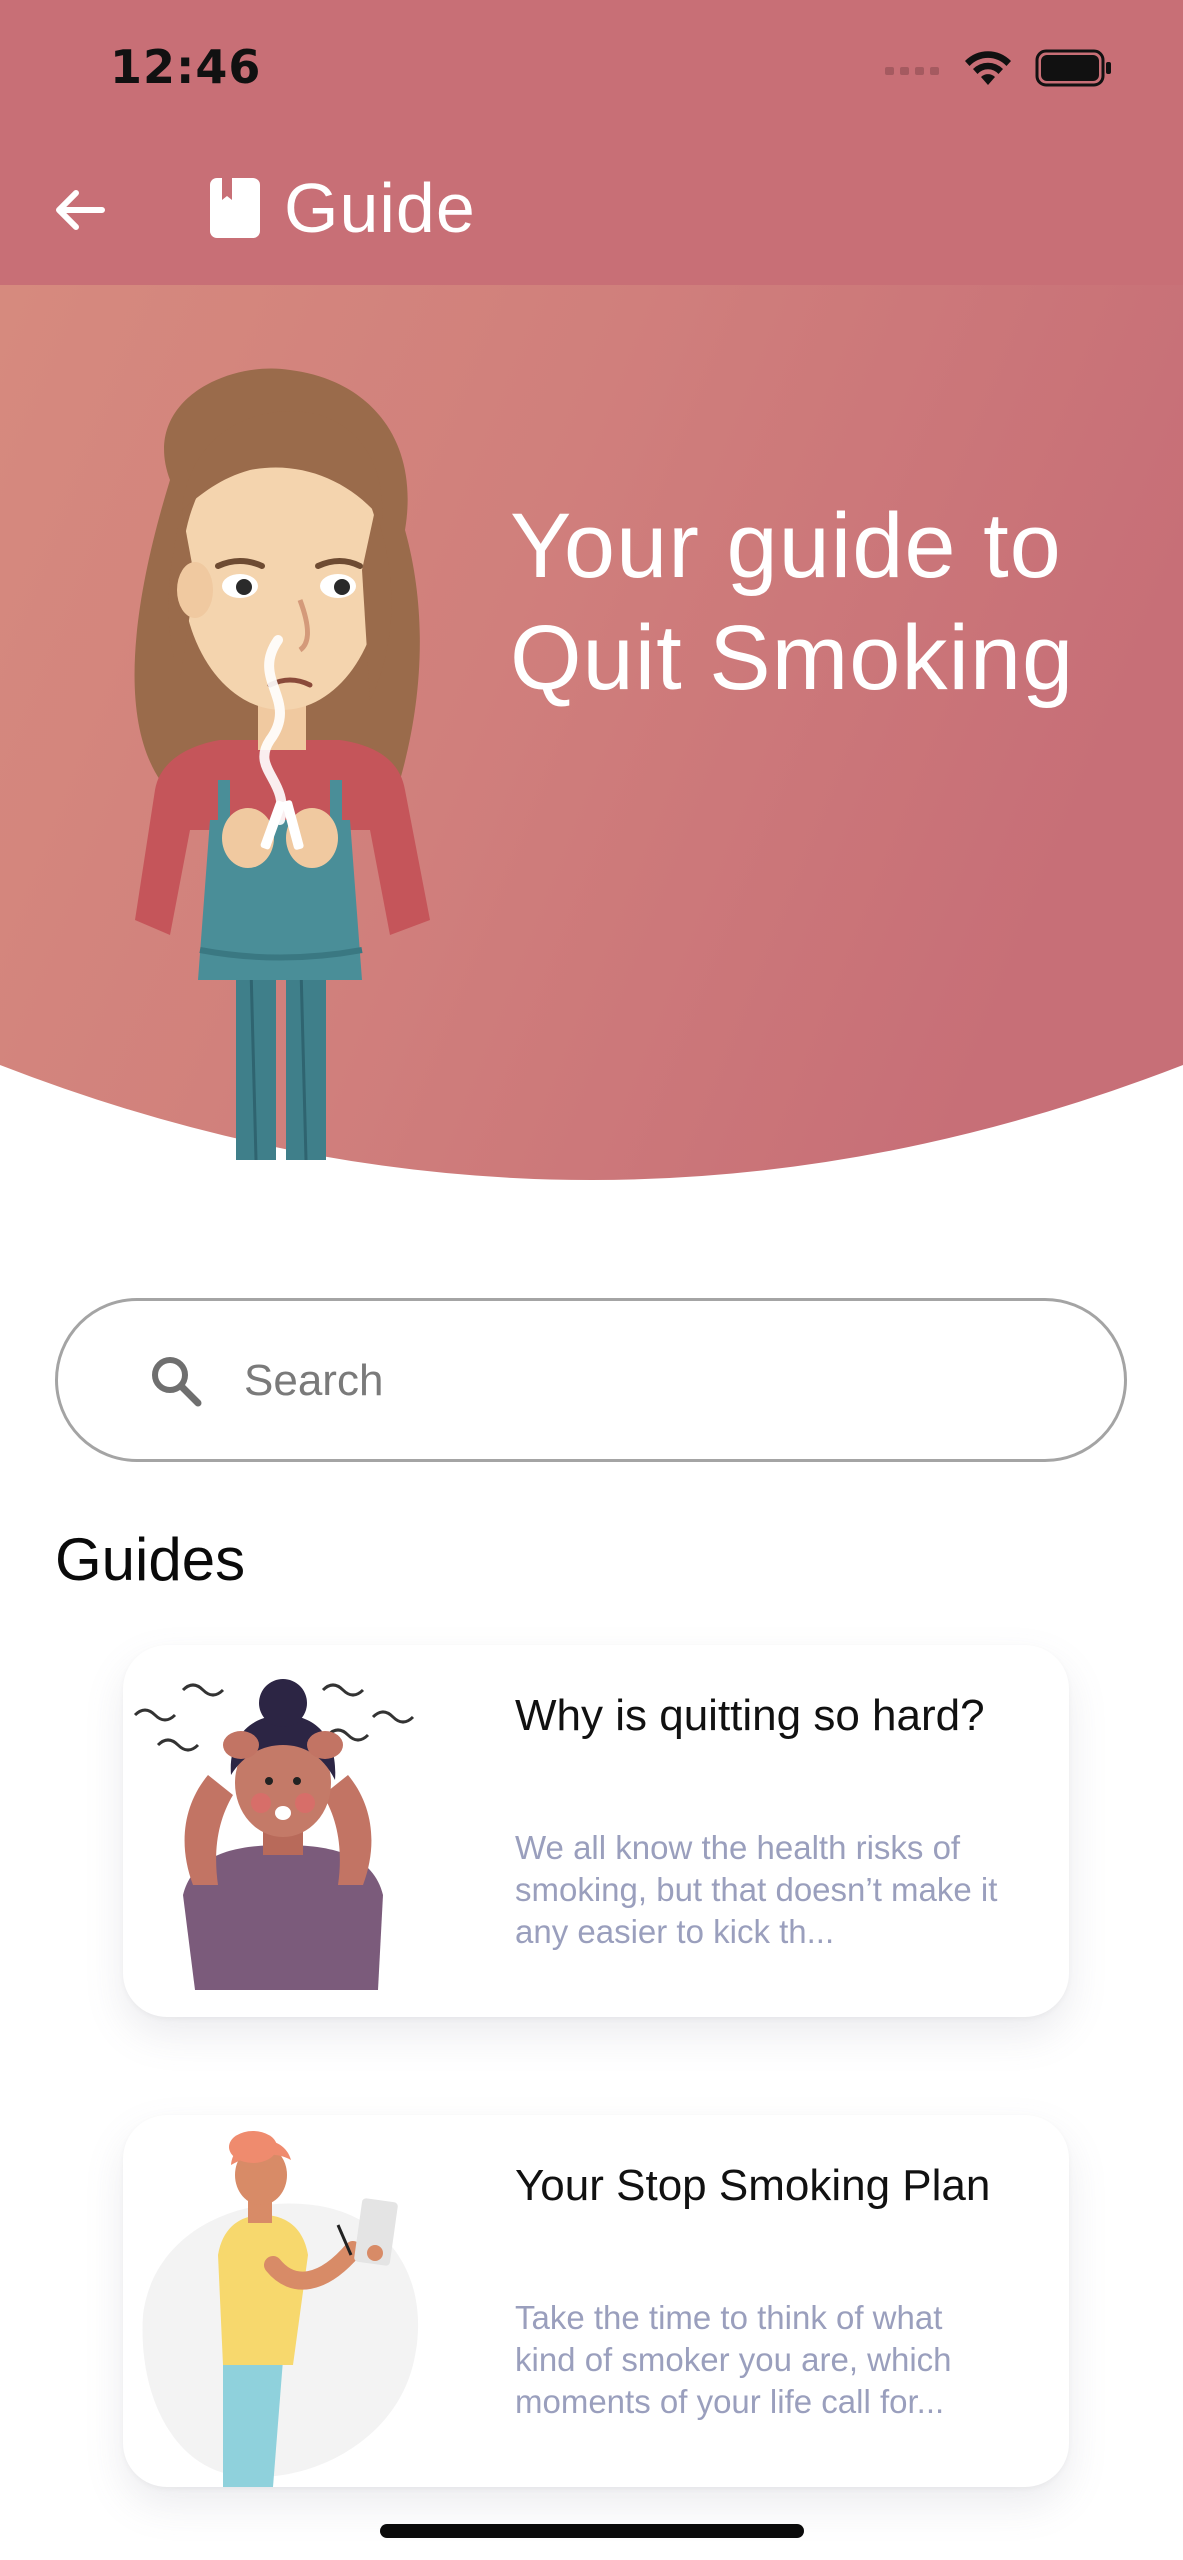 The image size is (1183, 2560). I want to click on book-icon, so click(235, 208).